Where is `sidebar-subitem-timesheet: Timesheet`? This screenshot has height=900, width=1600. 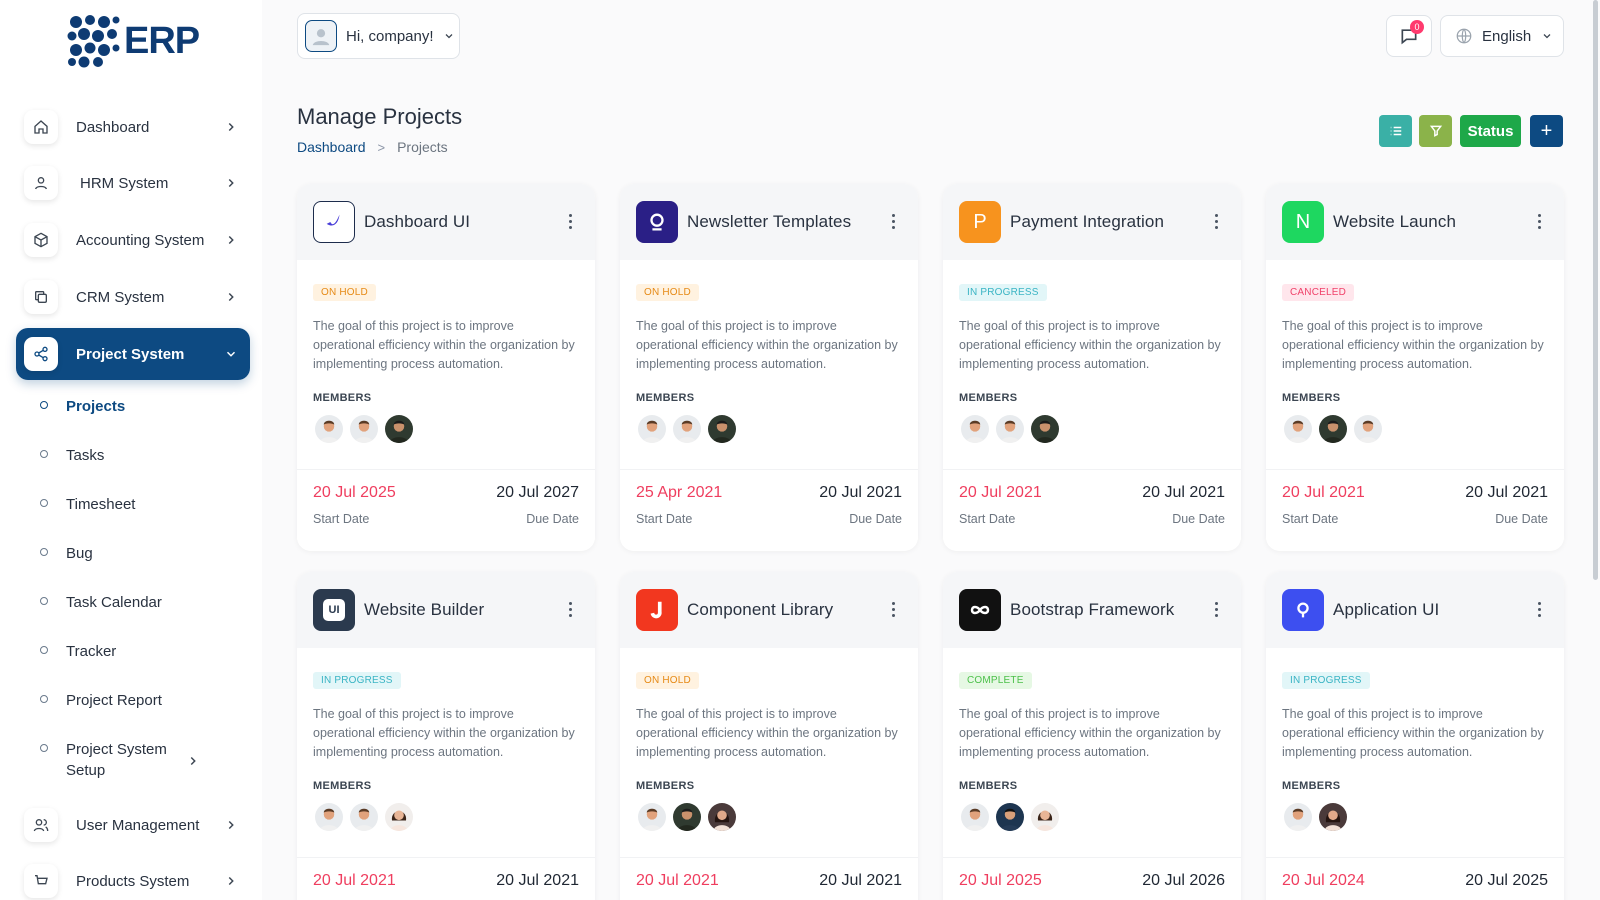 sidebar-subitem-timesheet: Timesheet is located at coordinates (140, 504).